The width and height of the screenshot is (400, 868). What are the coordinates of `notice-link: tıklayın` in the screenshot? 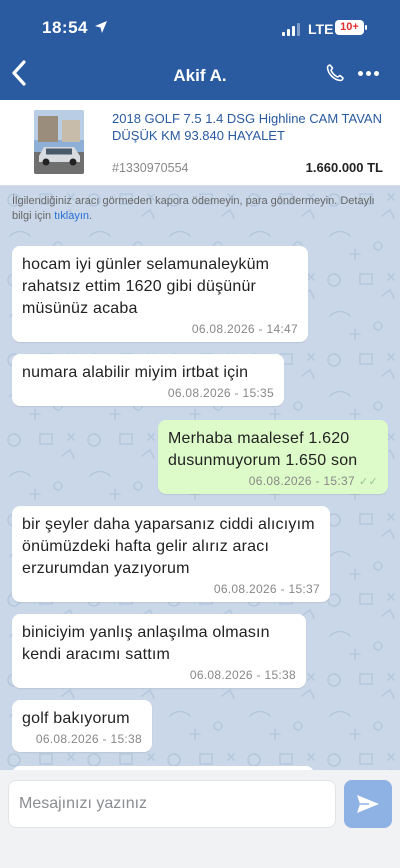 It's located at (71, 216).